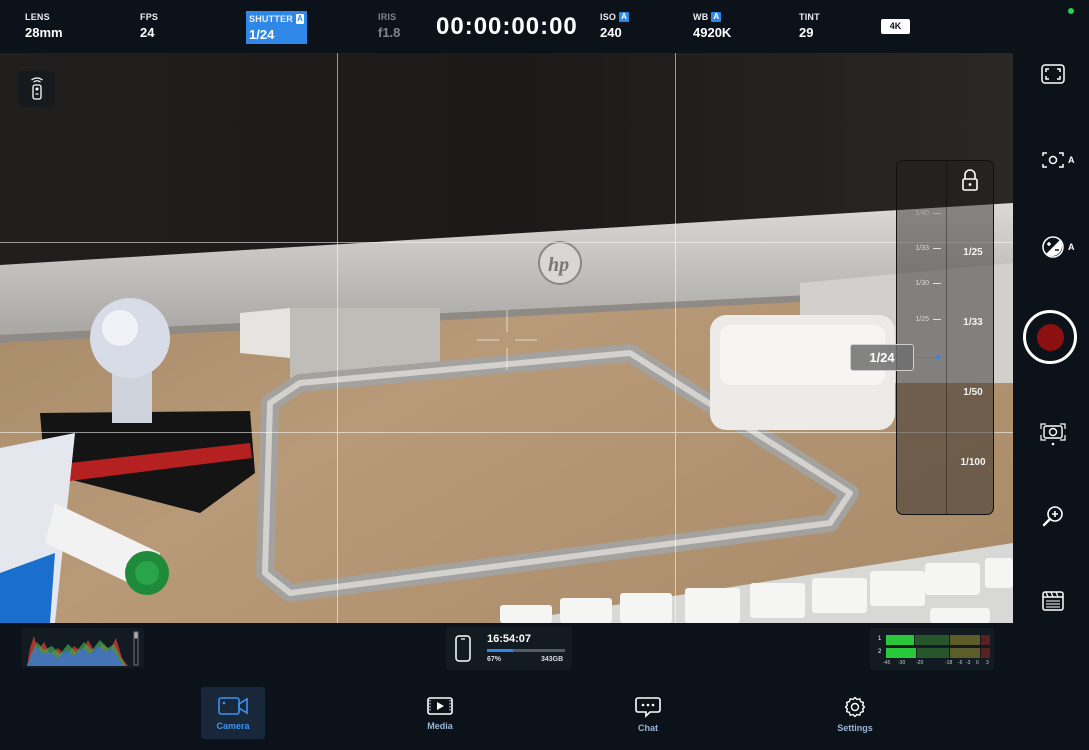  I want to click on svg-text: hp, so click(558, 265).